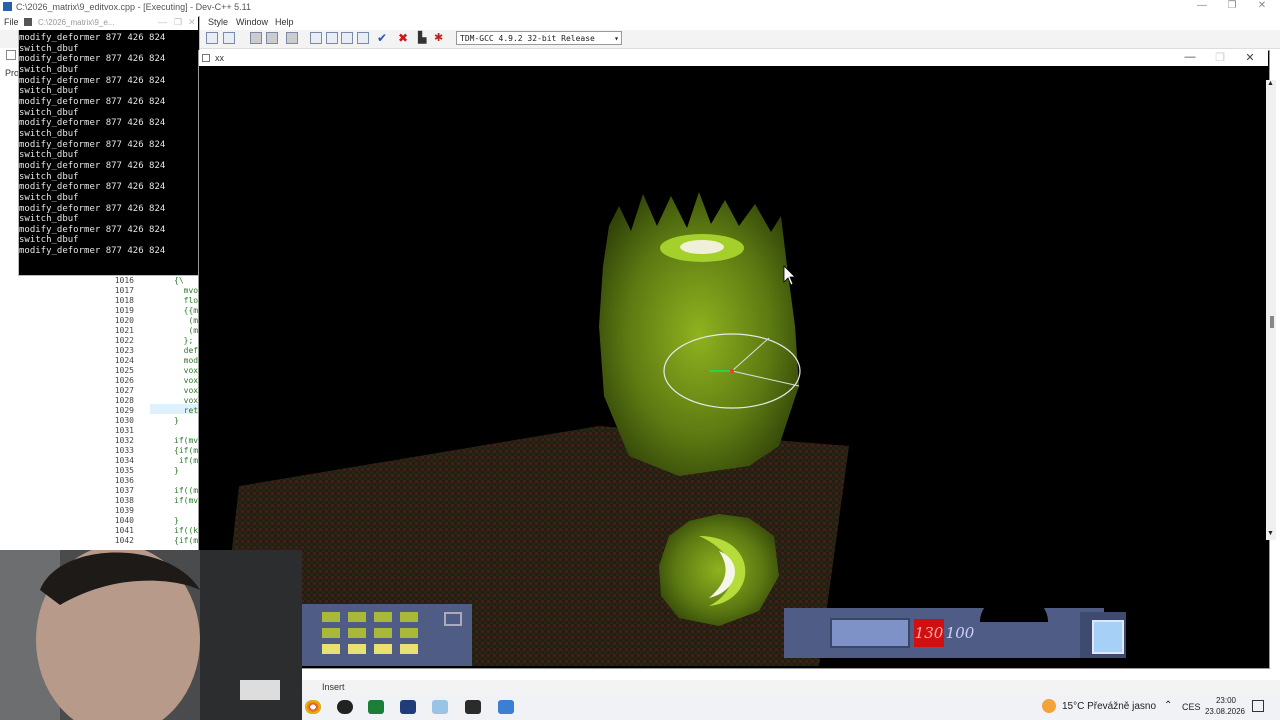 This screenshot has width=1280, height=720. I want to click on notepad-icon, so click(440, 707).